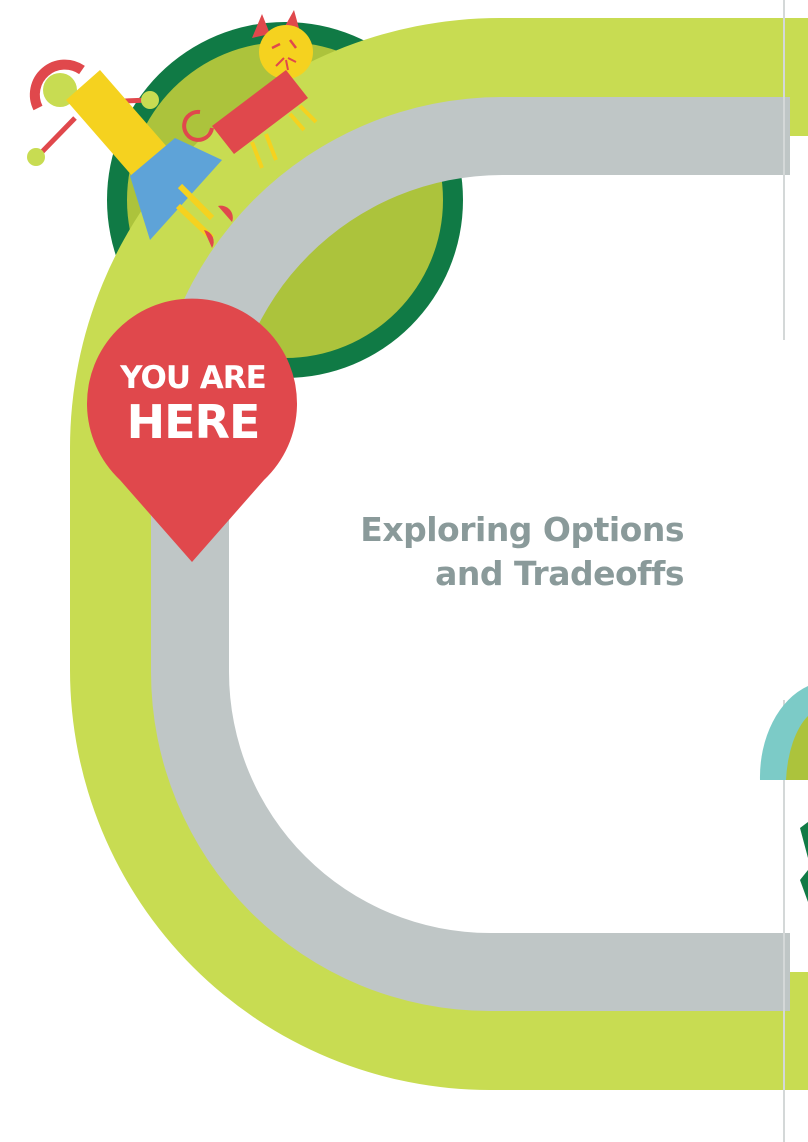  I want to click on pin-label-line-2: HERE, so click(193, 422).